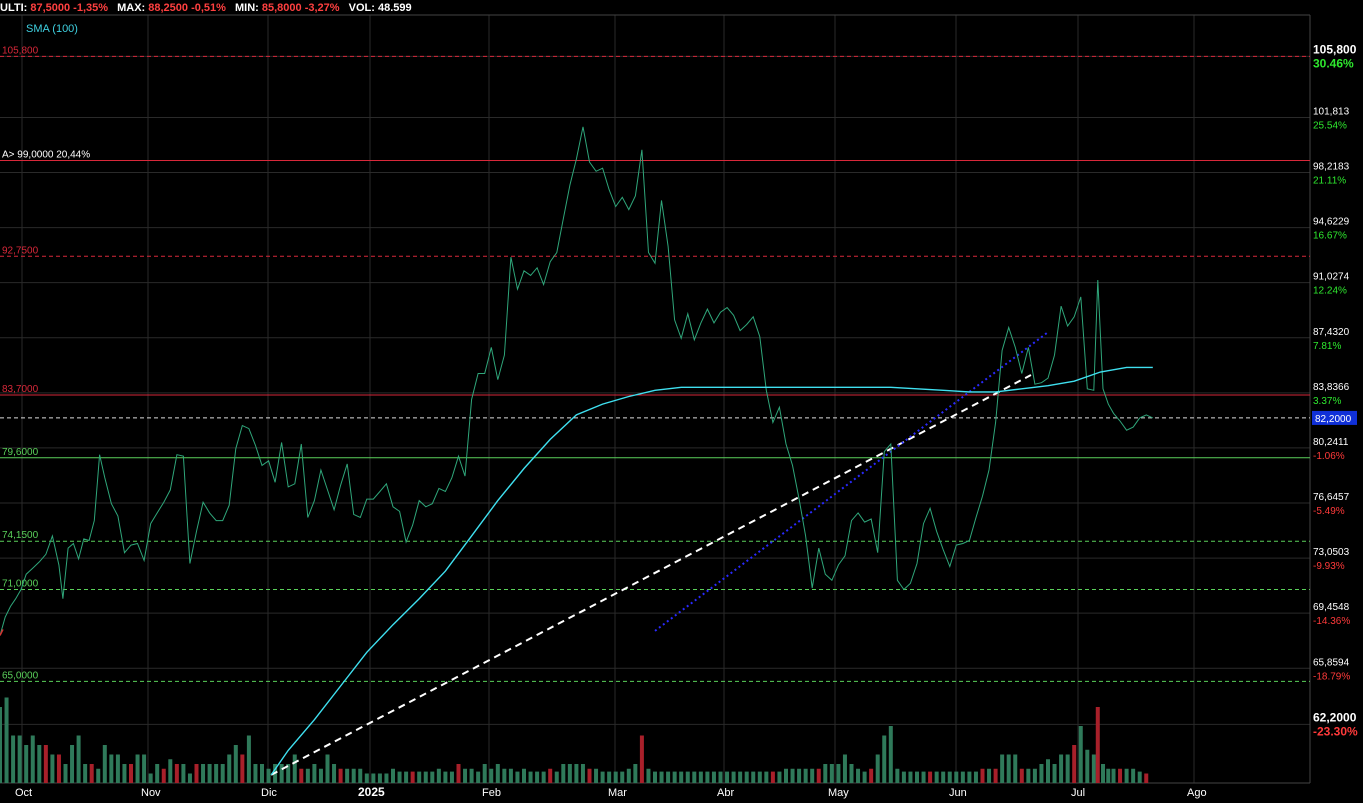  Describe the element at coordinates (1331, 332) in the screenshot. I see `y-tick-price: 87,4320` at that location.